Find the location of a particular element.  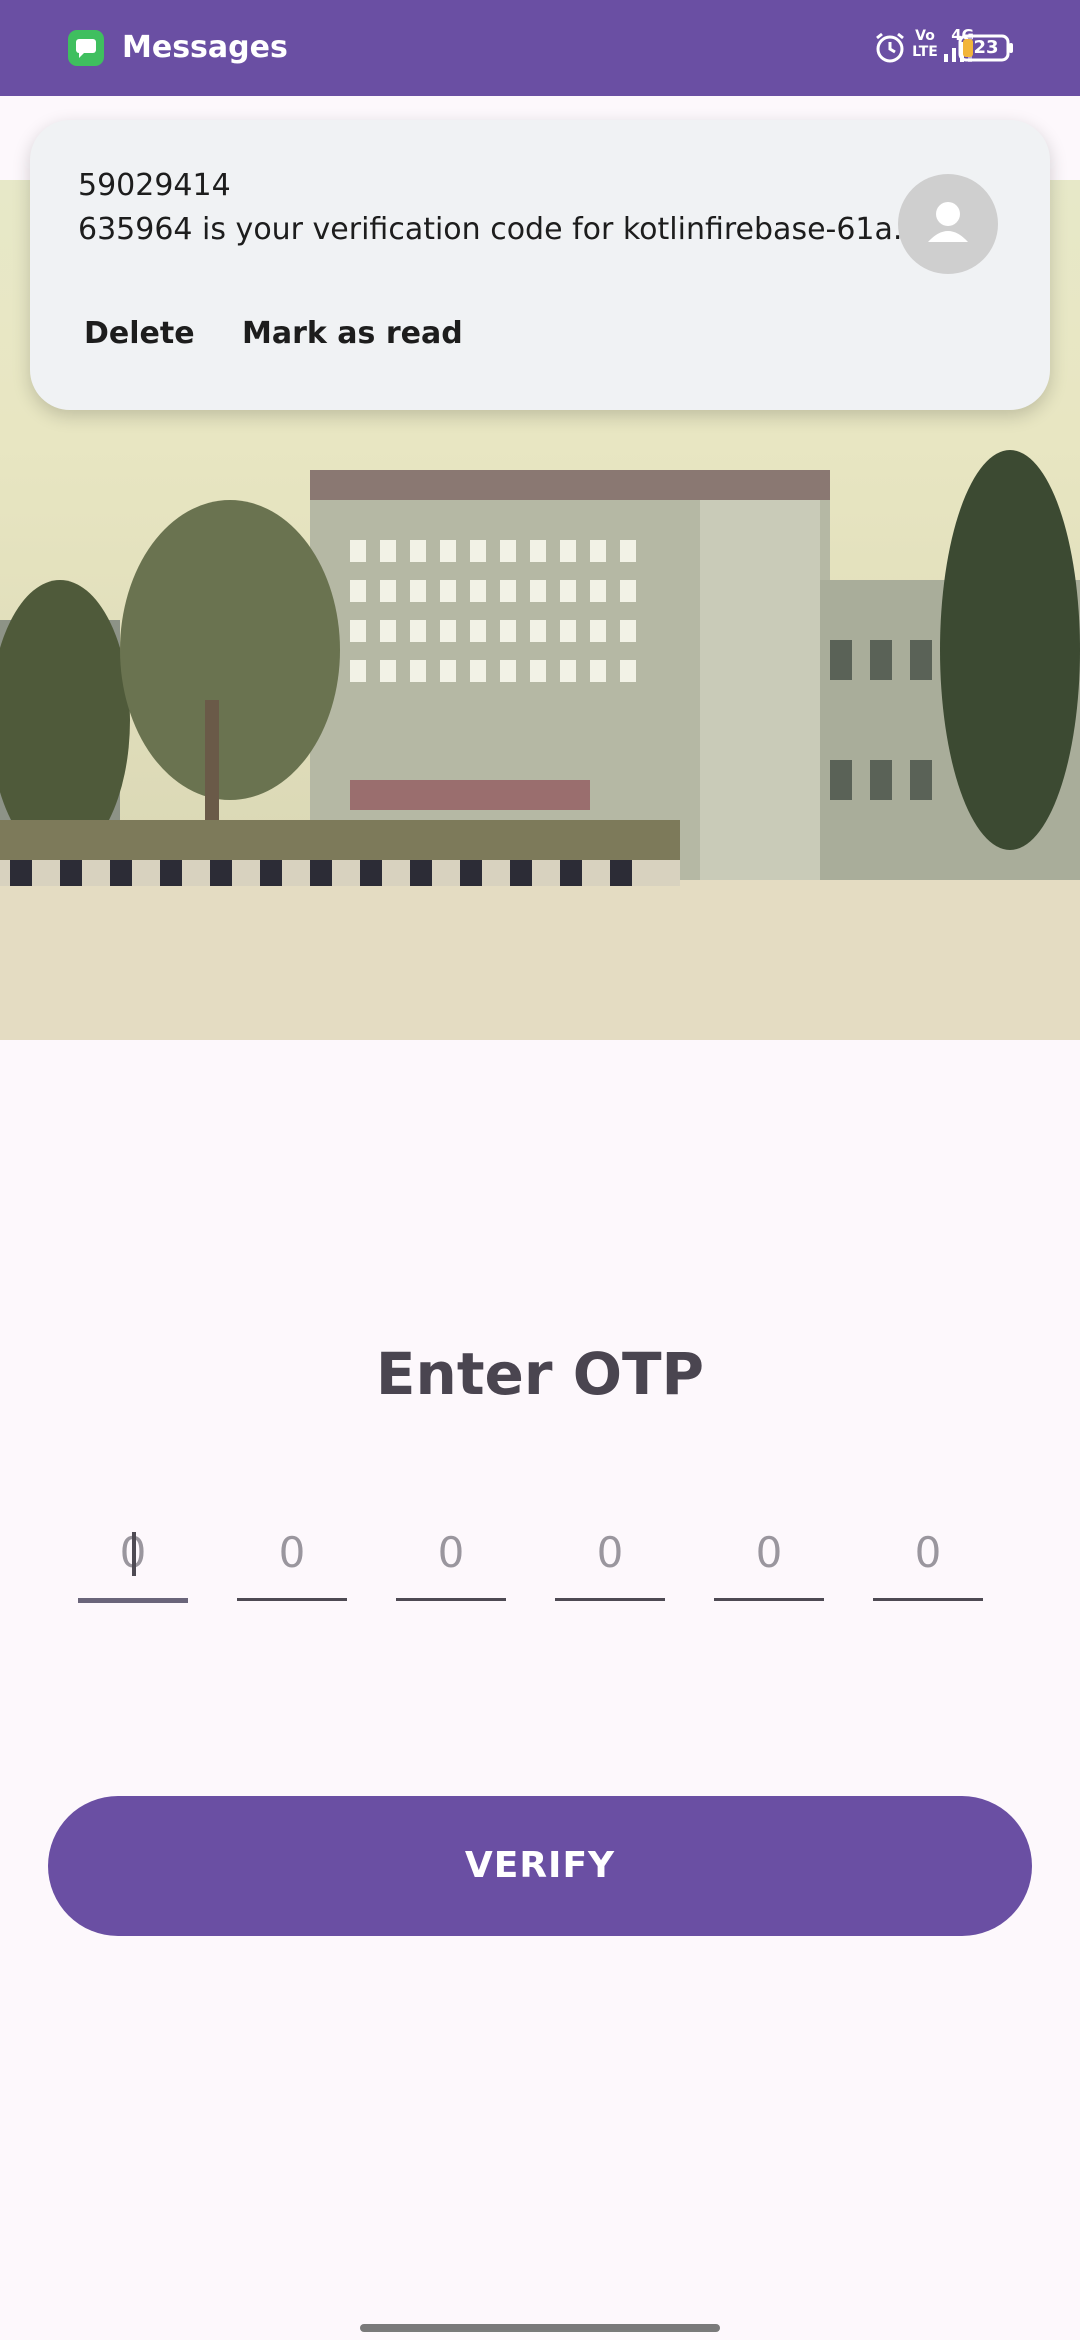

notification-sender: 59029414 is located at coordinates (154, 185).